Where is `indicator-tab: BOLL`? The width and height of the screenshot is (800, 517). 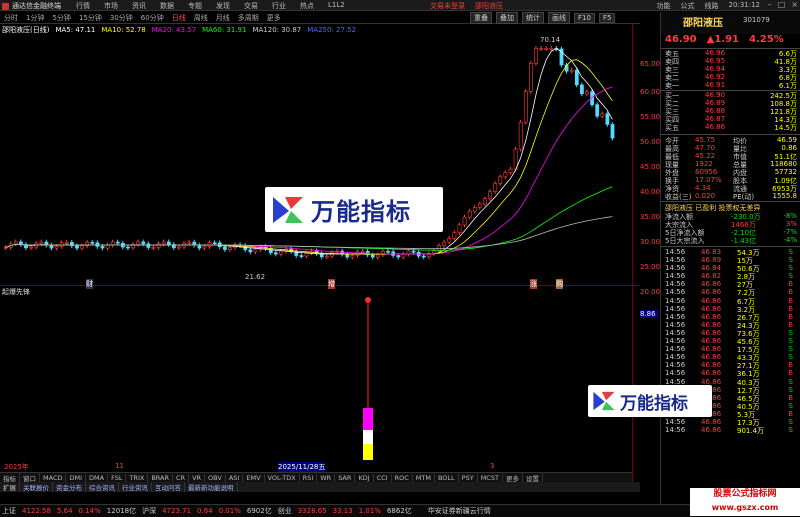
indicator-tab: BOLL is located at coordinates (447, 477).